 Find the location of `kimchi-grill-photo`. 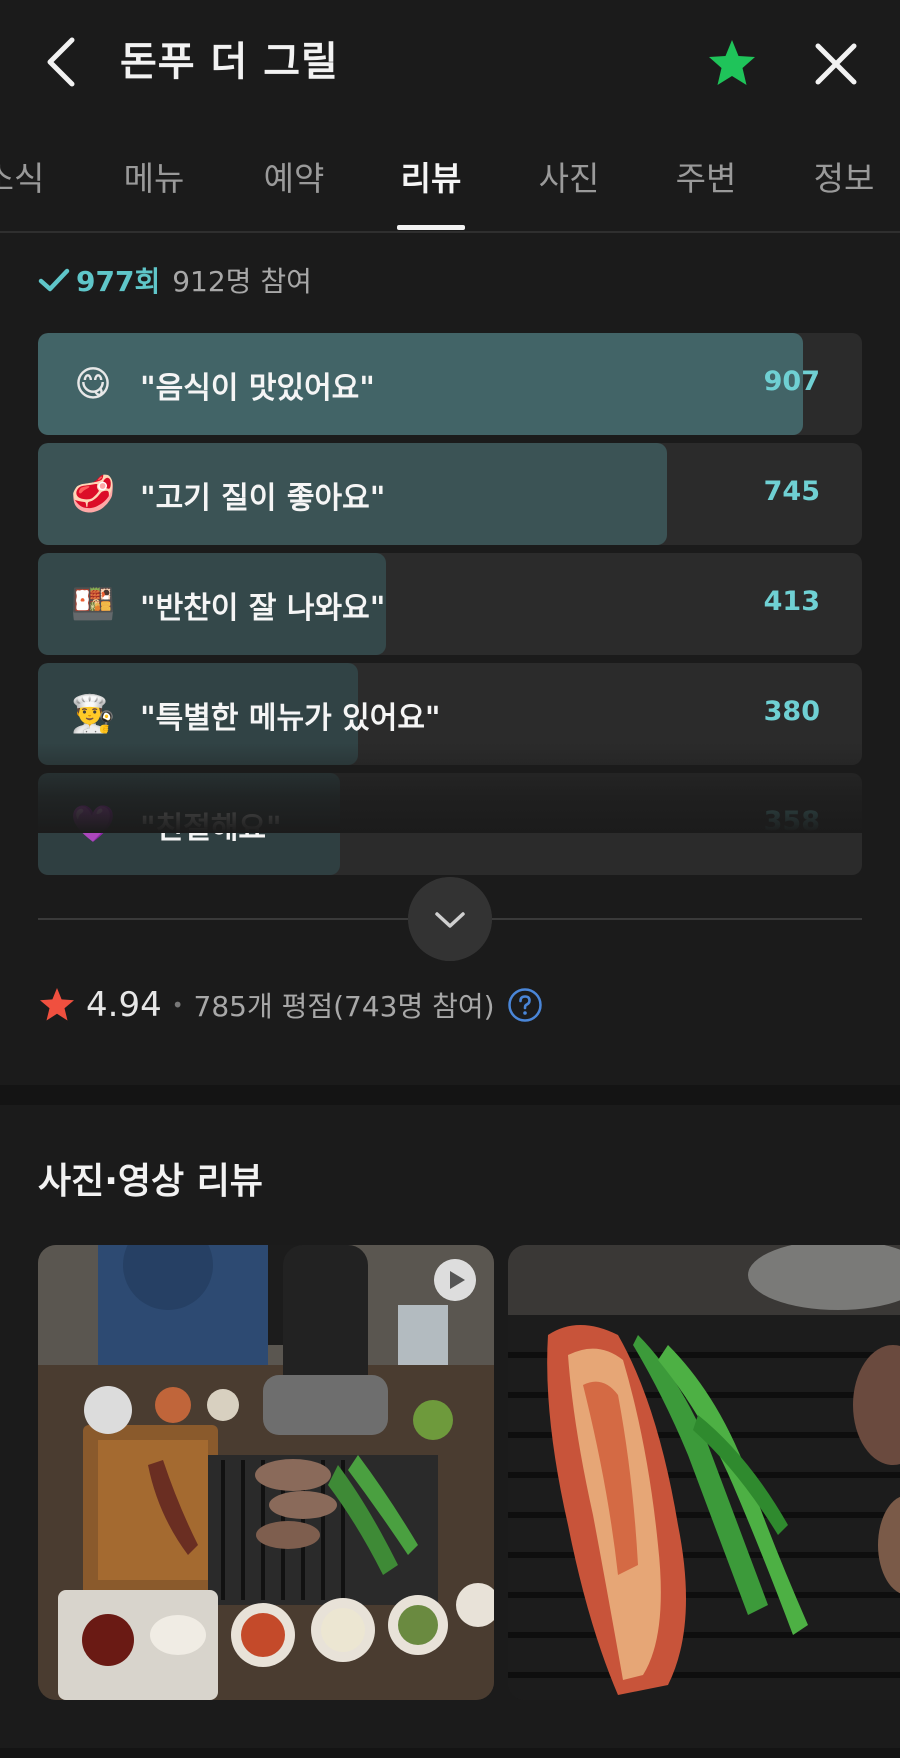

kimchi-grill-photo is located at coordinates (704, 1472).